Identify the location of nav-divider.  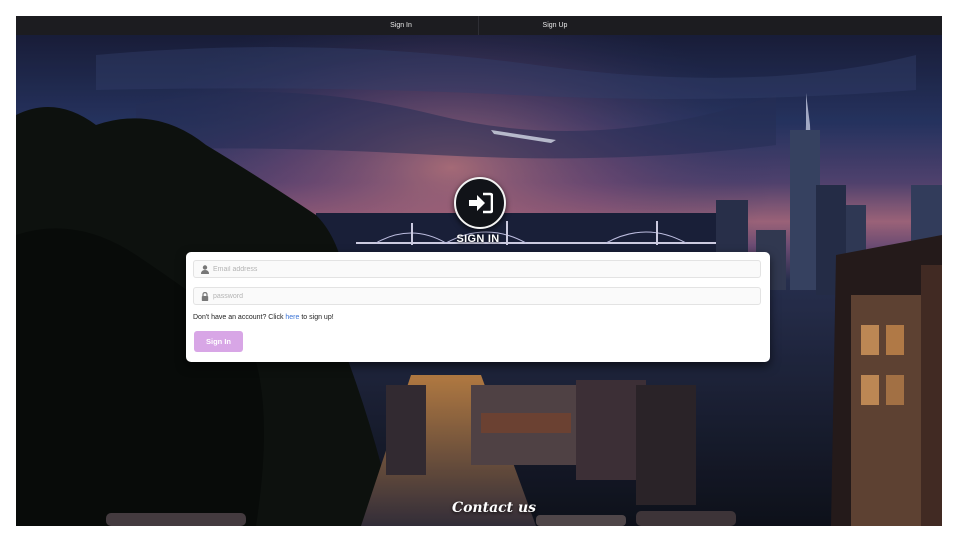
(478, 25).